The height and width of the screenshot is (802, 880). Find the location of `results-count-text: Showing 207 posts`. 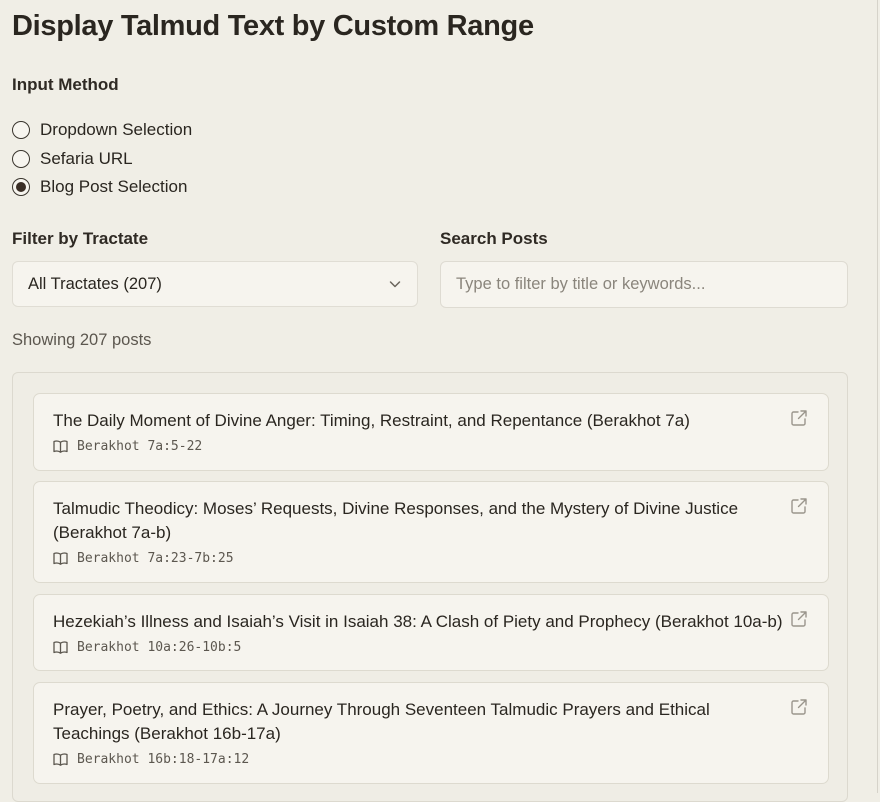

results-count-text: Showing 207 posts is located at coordinates (82, 340).